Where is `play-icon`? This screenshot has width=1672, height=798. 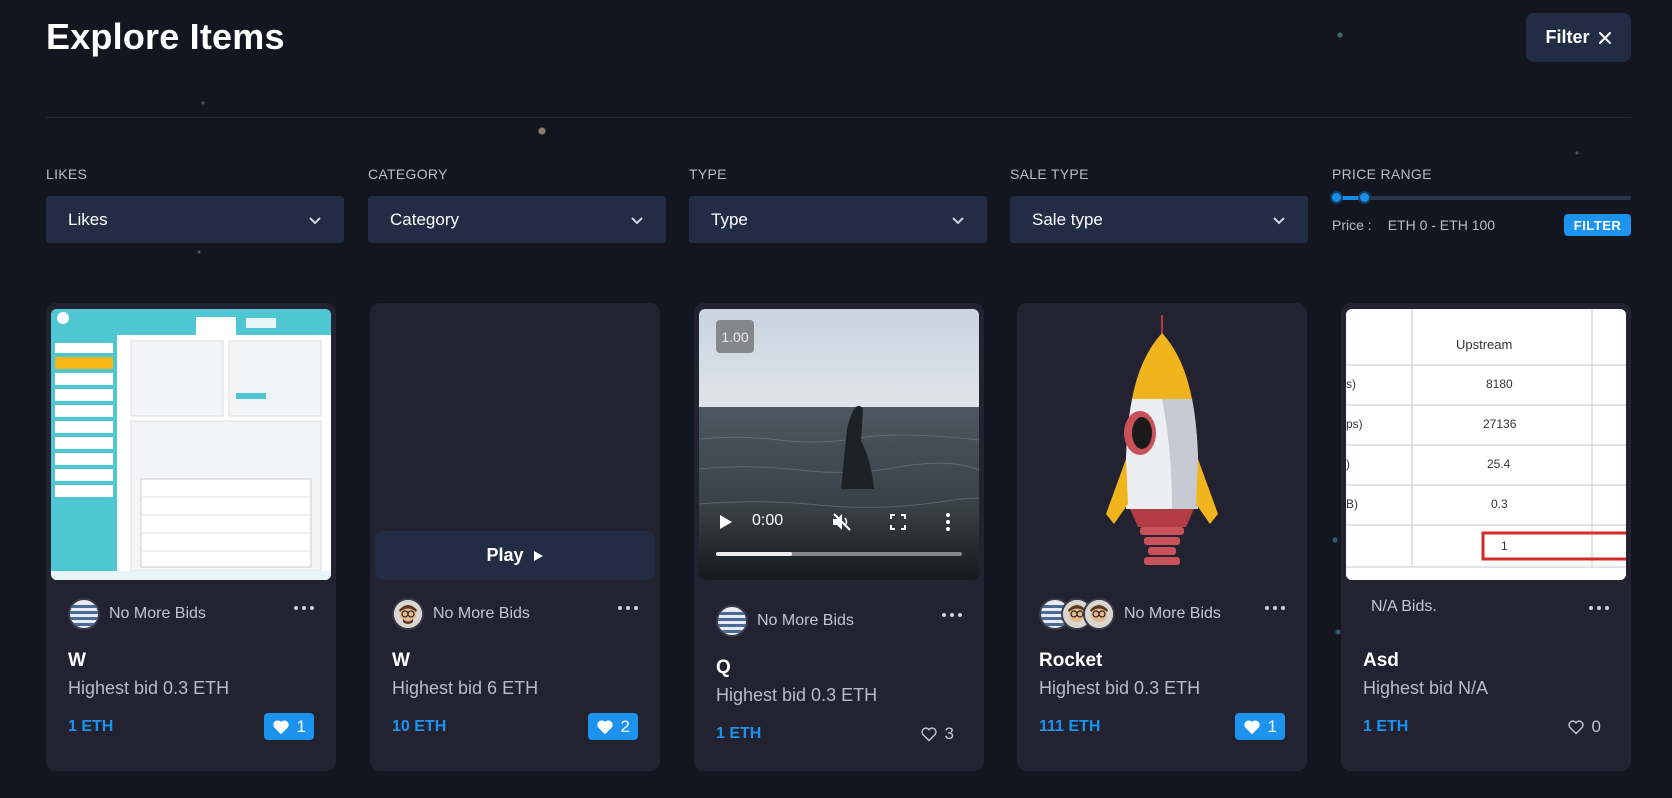
play-icon is located at coordinates (726, 522).